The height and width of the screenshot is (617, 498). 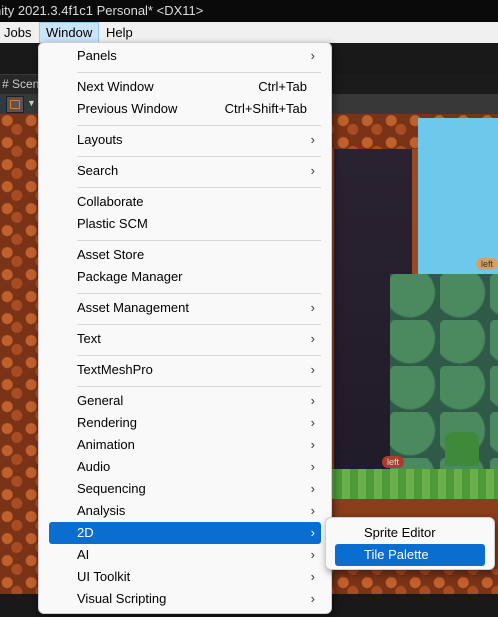 I want to click on menu-item-shortcut: Ctrl+Shift+Tab, so click(x=265, y=108).